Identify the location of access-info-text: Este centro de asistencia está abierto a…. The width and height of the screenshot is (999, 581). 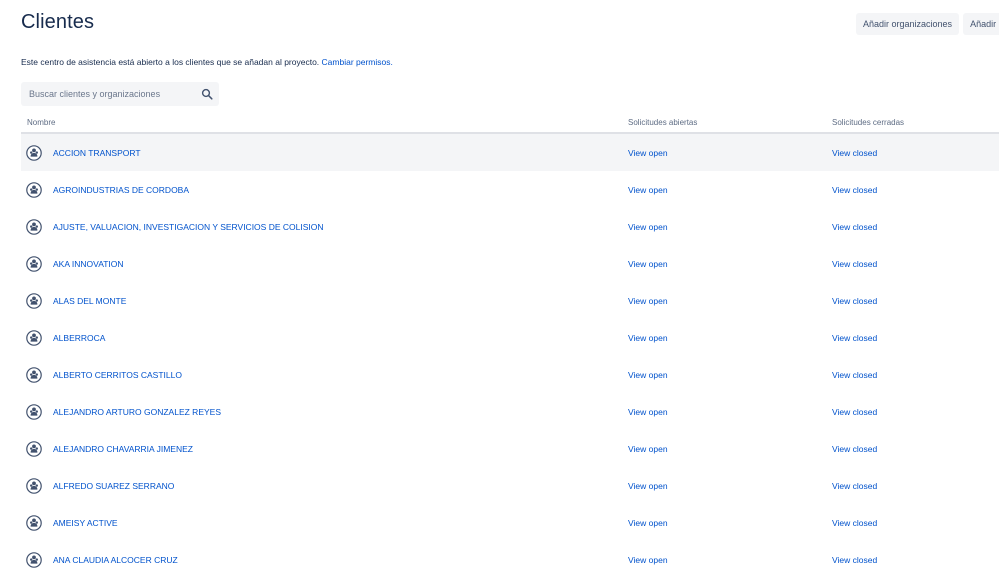
(170, 62).